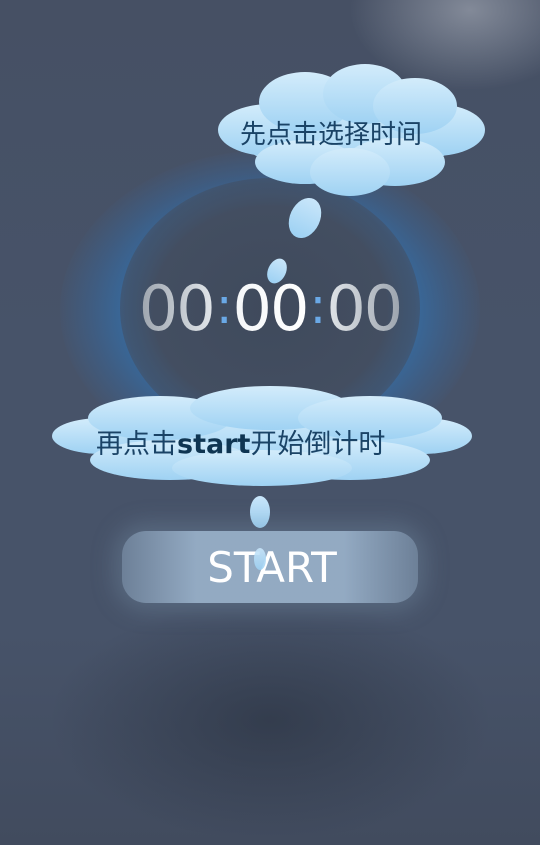 The width and height of the screenshot is (540, 845). Describe the element at coordinates (214, 444) in the screenshot. I see `hint-start-keyword: start` at that location.